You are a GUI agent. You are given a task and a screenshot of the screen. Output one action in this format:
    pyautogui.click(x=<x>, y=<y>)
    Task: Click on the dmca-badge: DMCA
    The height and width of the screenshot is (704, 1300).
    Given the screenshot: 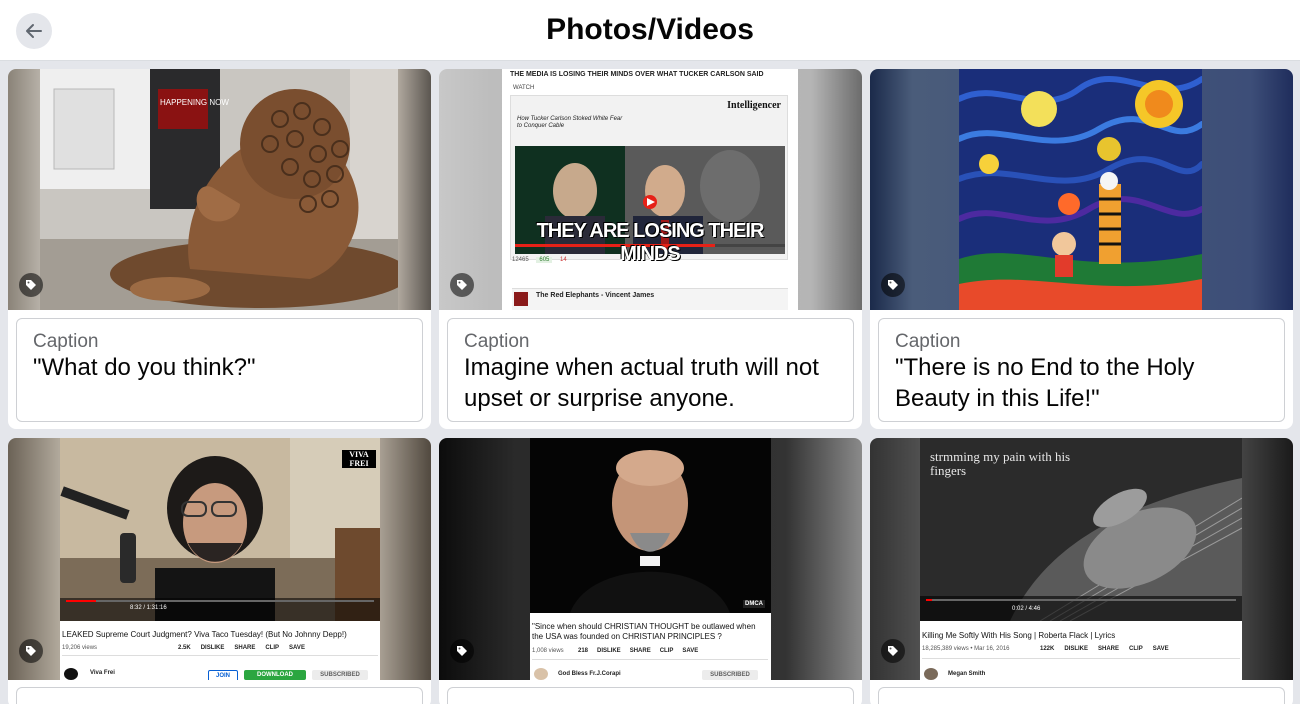 What is the action you would take?
    pyautogui.click(x=754, y=604)
    